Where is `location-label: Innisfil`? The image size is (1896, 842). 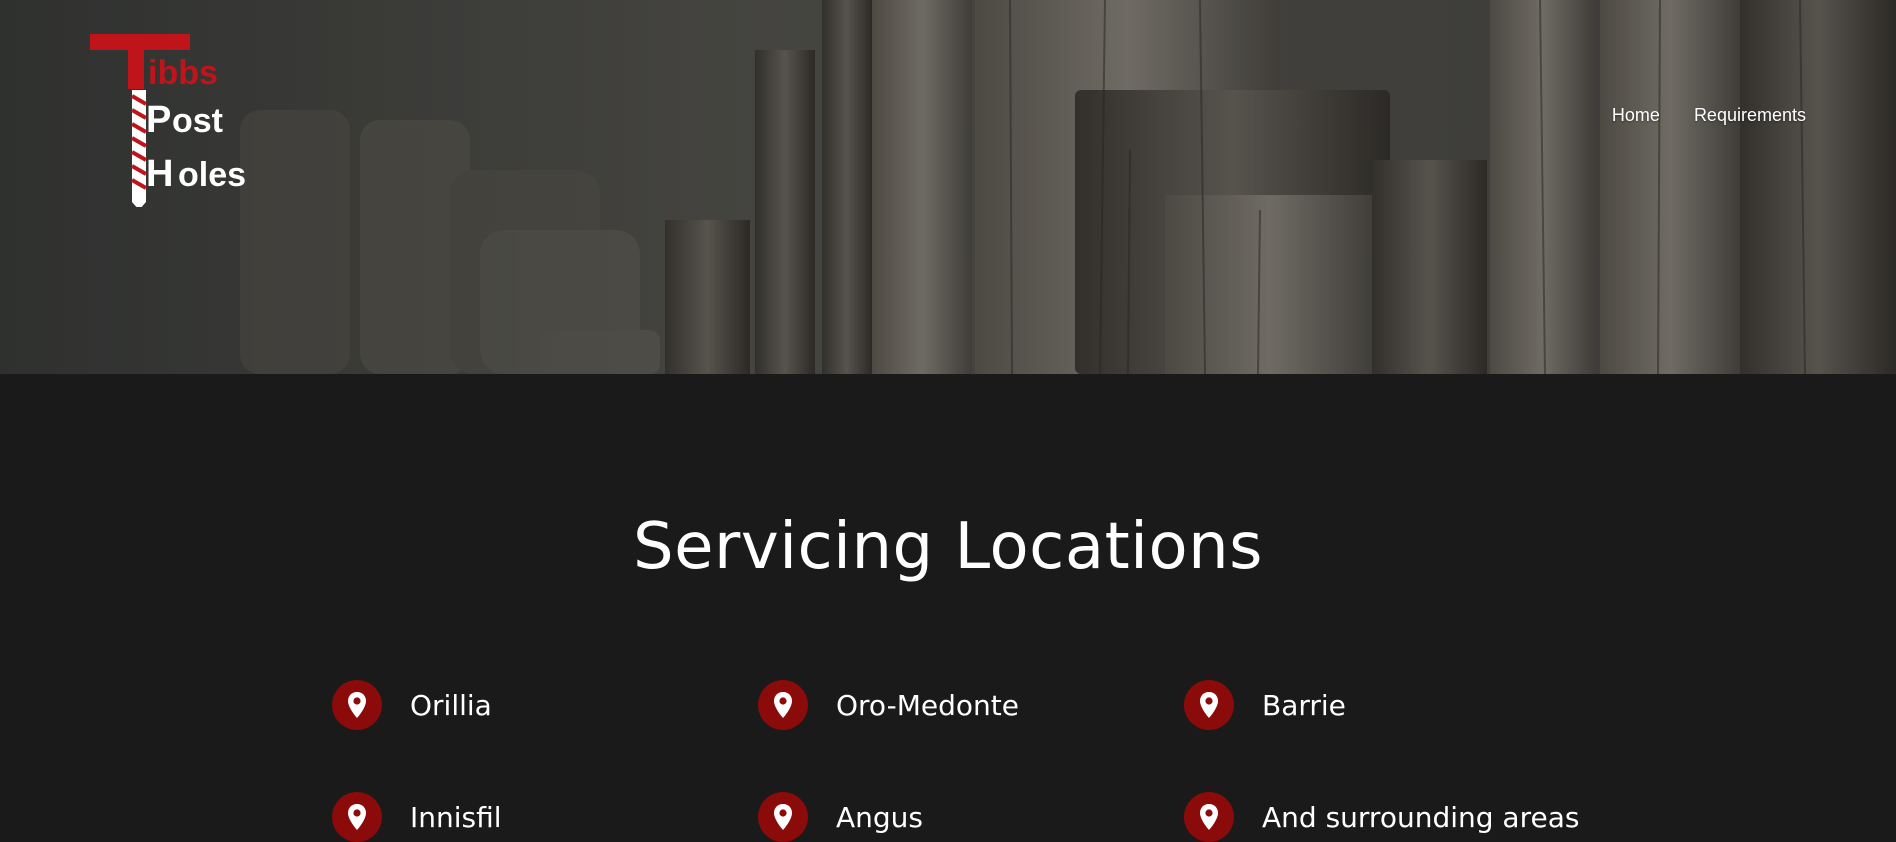
location-label: Innisfil is located at coordinates (456, 817).